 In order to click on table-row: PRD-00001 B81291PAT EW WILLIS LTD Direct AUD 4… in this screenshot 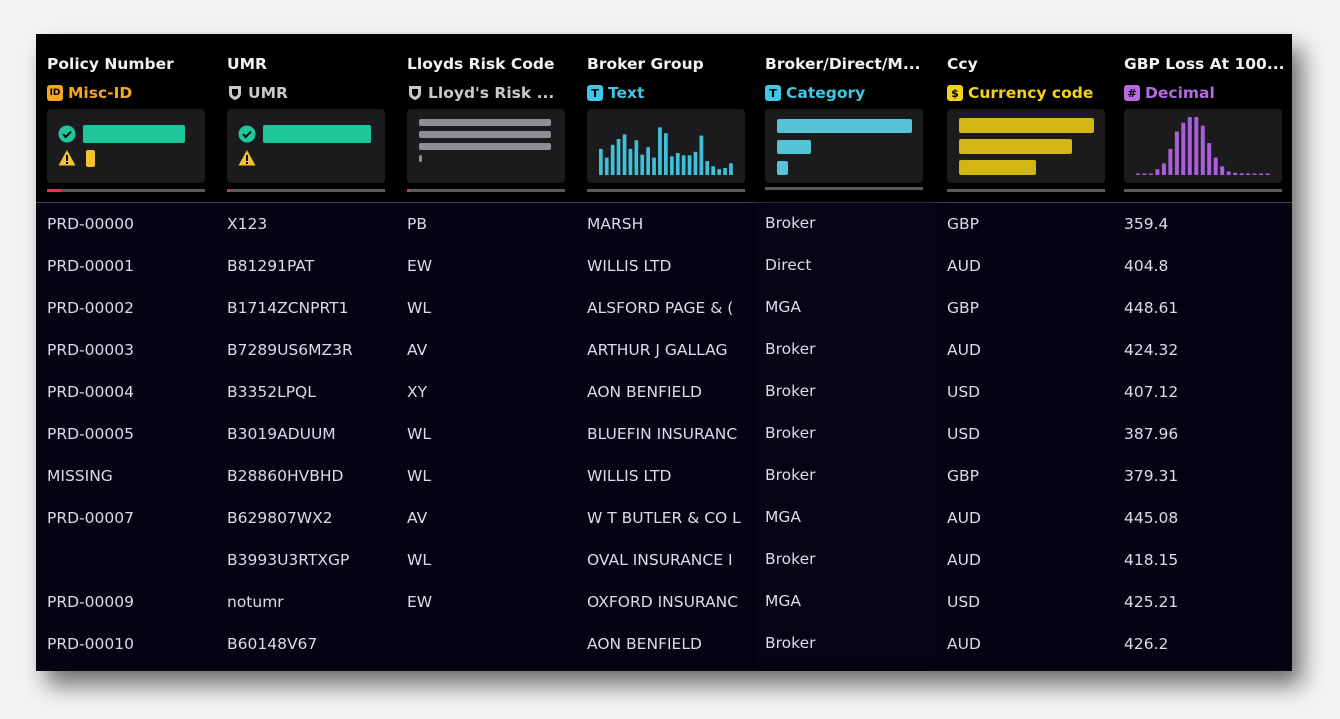, I will do `click(664, 266)`.